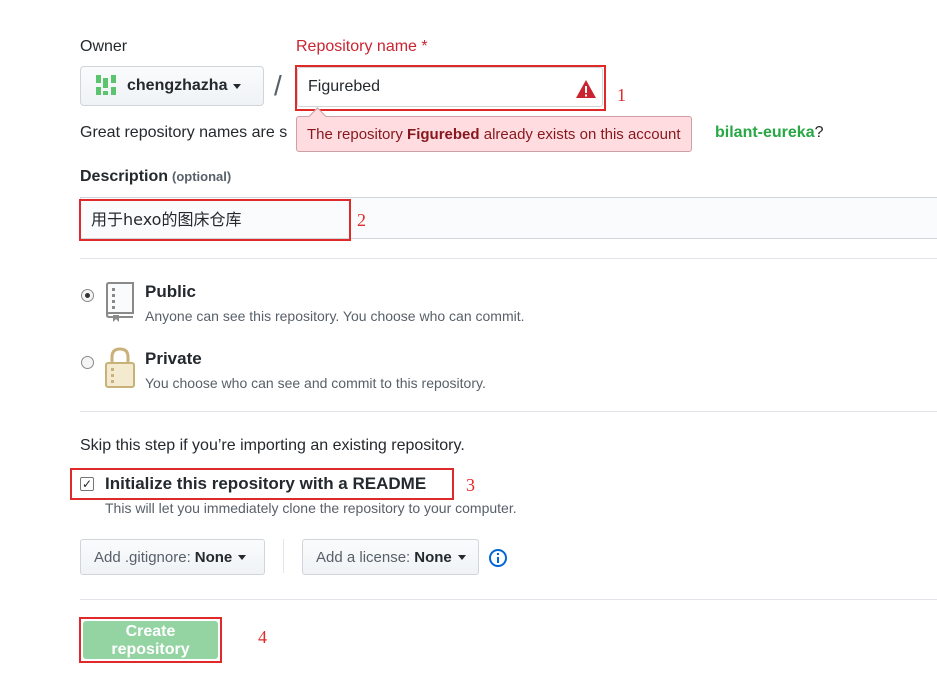 This screenshot has width=937, height=692. What do you see at coordinates (580, 134) in the screenshot?
I see `error-suffix: already exists on this account` at bounding box center [580, 134].